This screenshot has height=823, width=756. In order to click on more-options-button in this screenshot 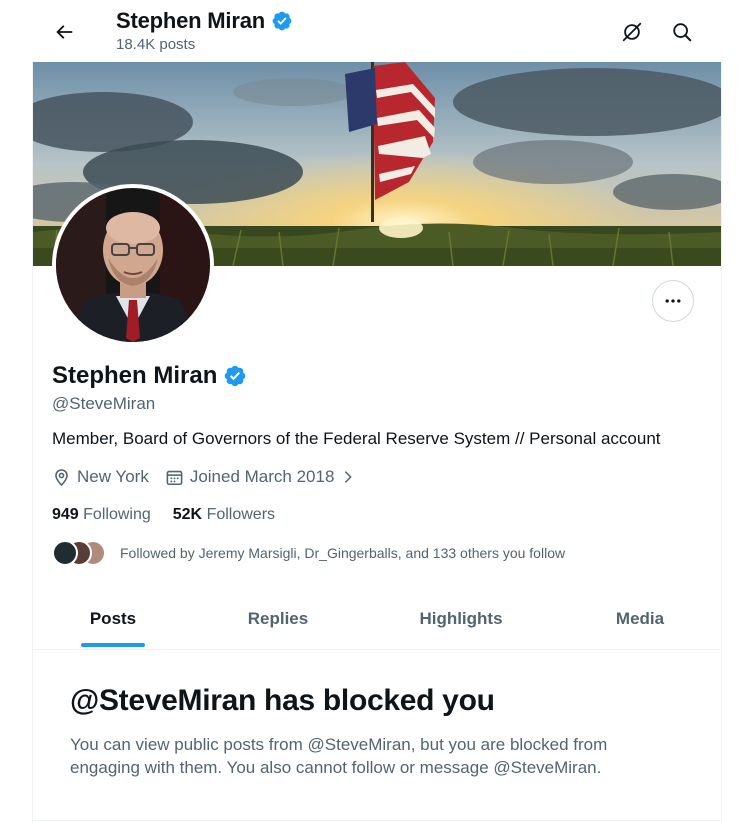, I will do `click(673, 301)`.